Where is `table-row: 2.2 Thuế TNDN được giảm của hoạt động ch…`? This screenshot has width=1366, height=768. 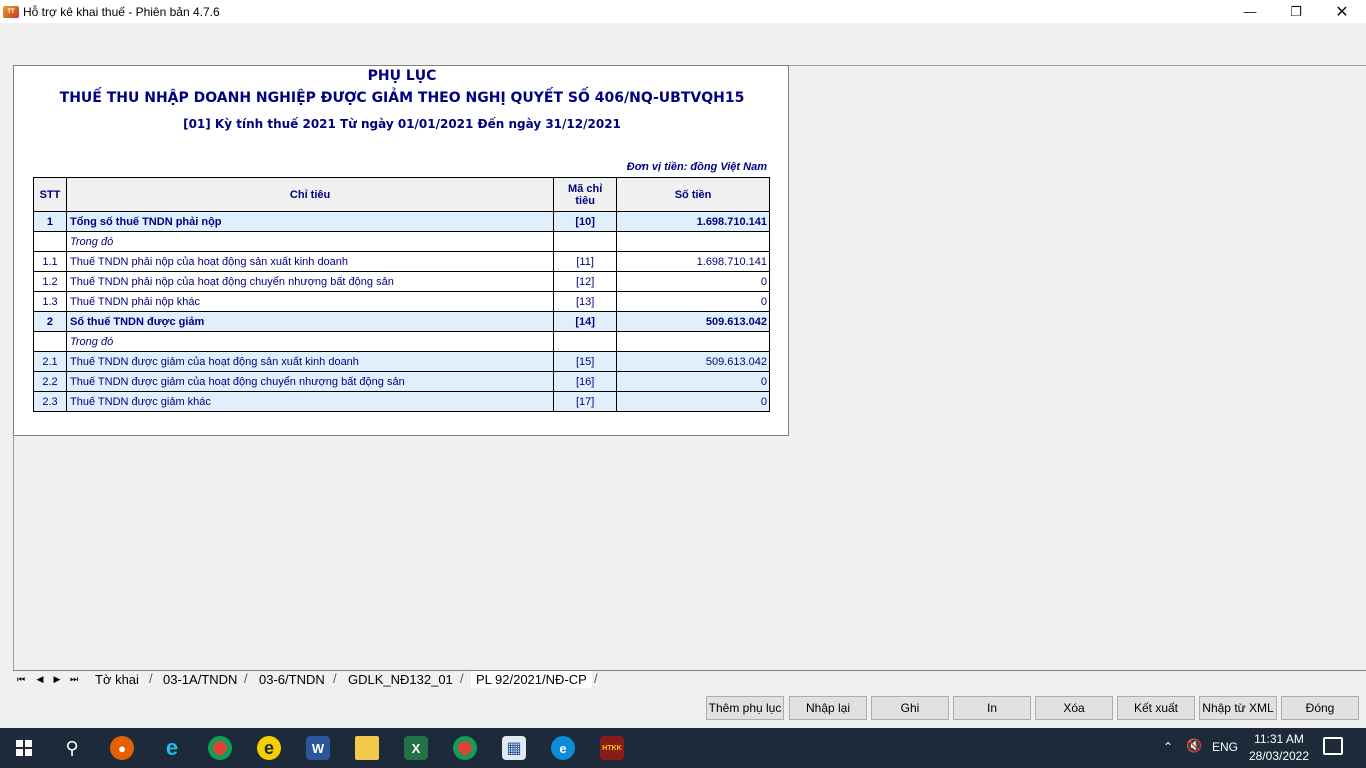 table-row: 2.2 Thuế TNDN được giảm của hoạt động ch… is located at coordinates (401, 381).